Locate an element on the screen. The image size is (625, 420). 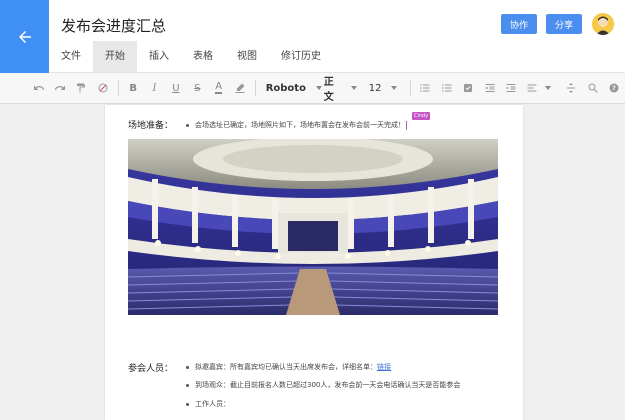
search-icon is located at coordinates (593, 88).